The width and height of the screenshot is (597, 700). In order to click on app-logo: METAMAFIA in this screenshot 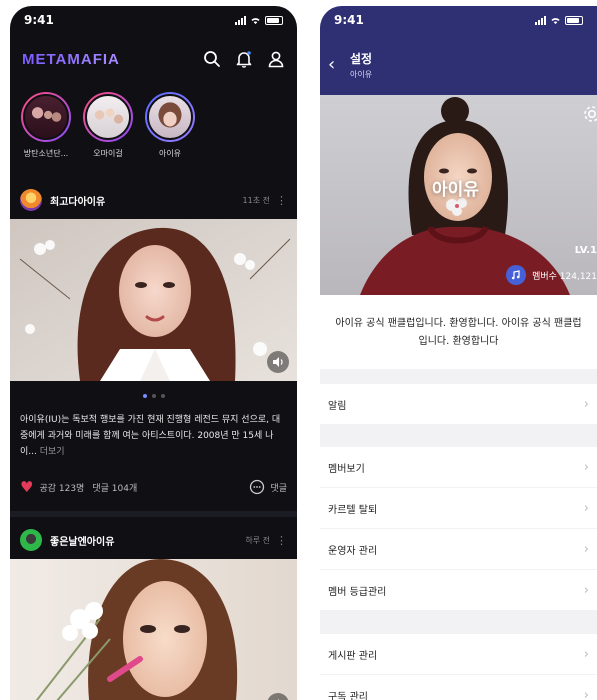, I will do `click(71, 59)`.